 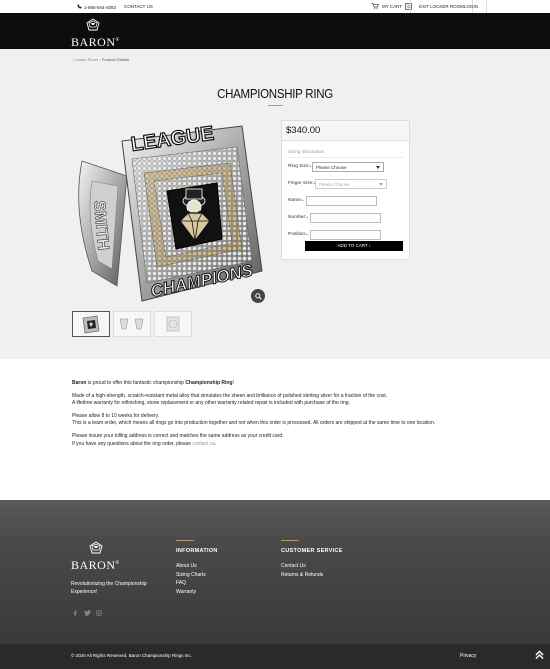 What do you see at coordinates (306, 151) in the screenshot?
I see `sizing-section-title: Sizing Information` at bounding box center [306, 151].